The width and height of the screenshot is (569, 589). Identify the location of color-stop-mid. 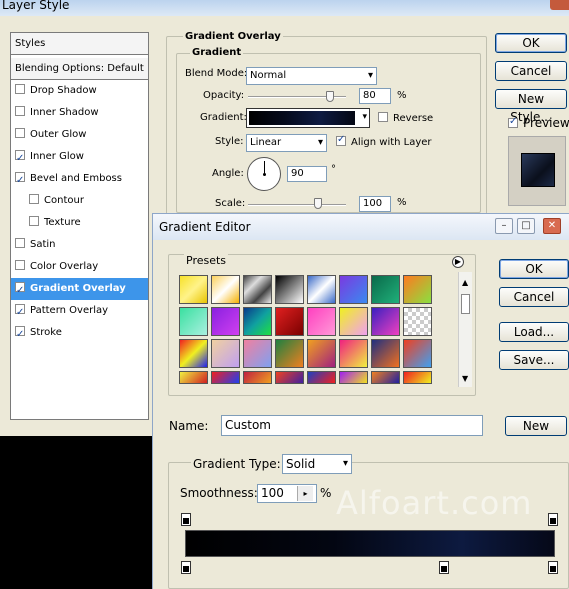
(444, 567).